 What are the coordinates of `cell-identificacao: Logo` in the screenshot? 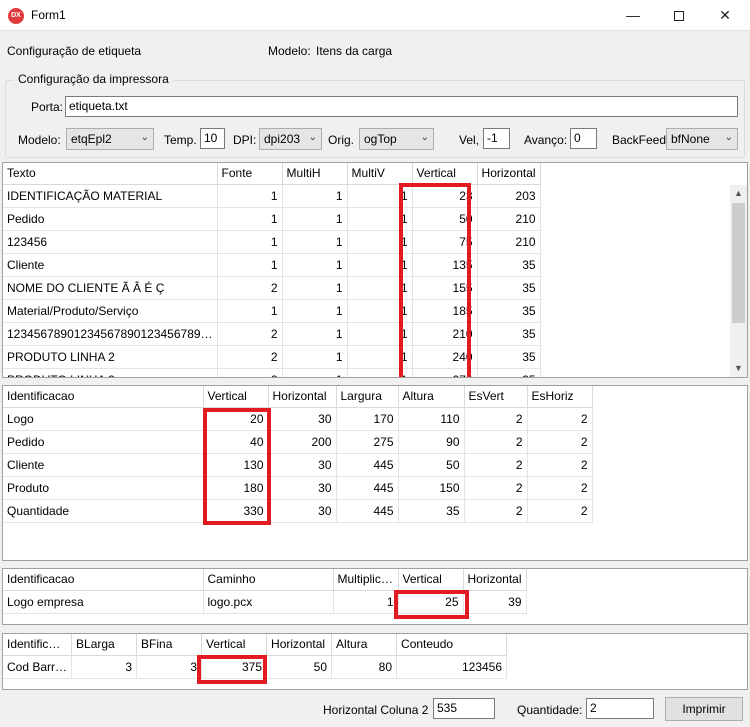 It's located at (103, 419).